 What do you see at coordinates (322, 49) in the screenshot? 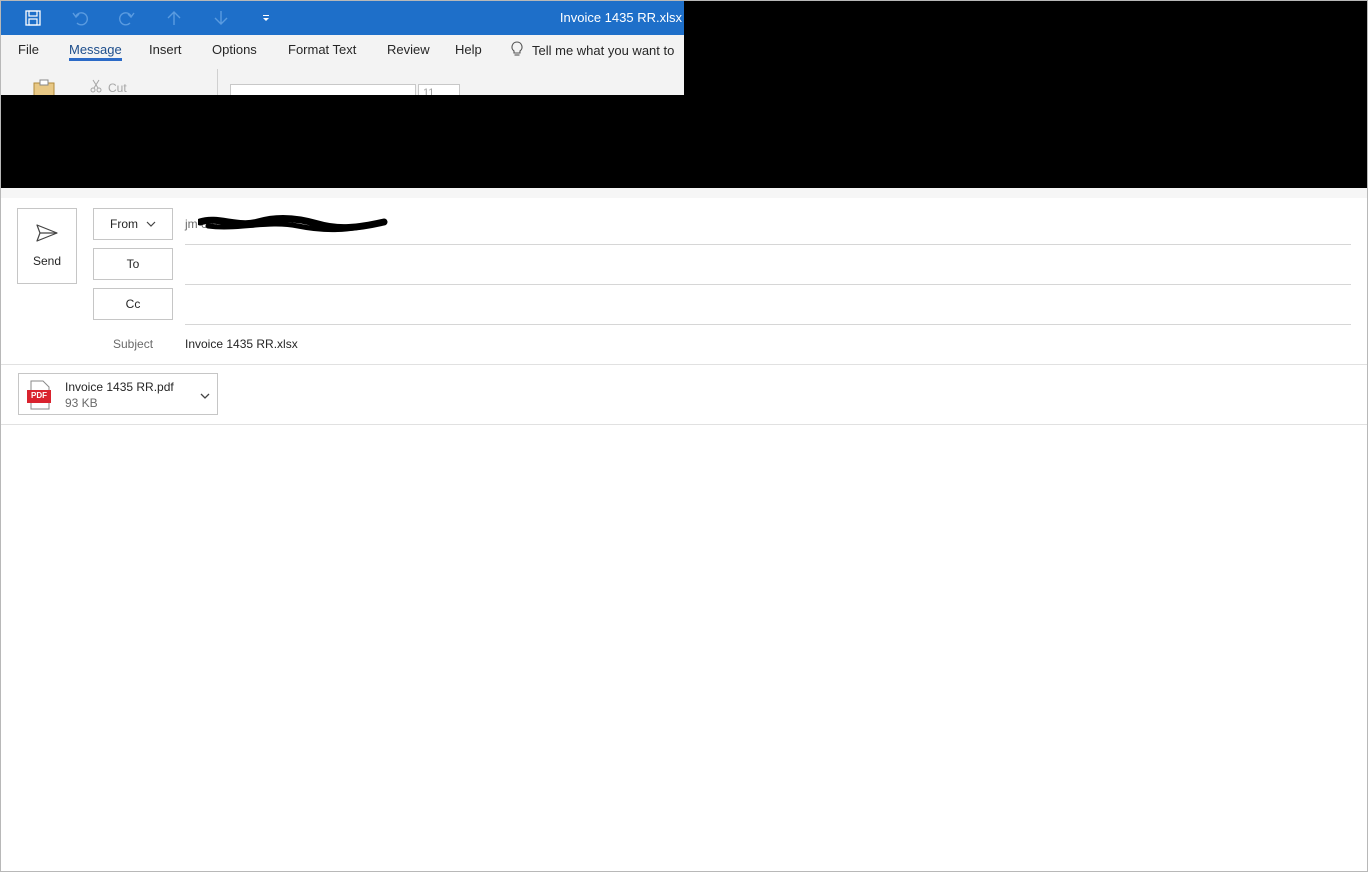
I see `tab-format-text: Format Text` at bounding box center [322, 49].